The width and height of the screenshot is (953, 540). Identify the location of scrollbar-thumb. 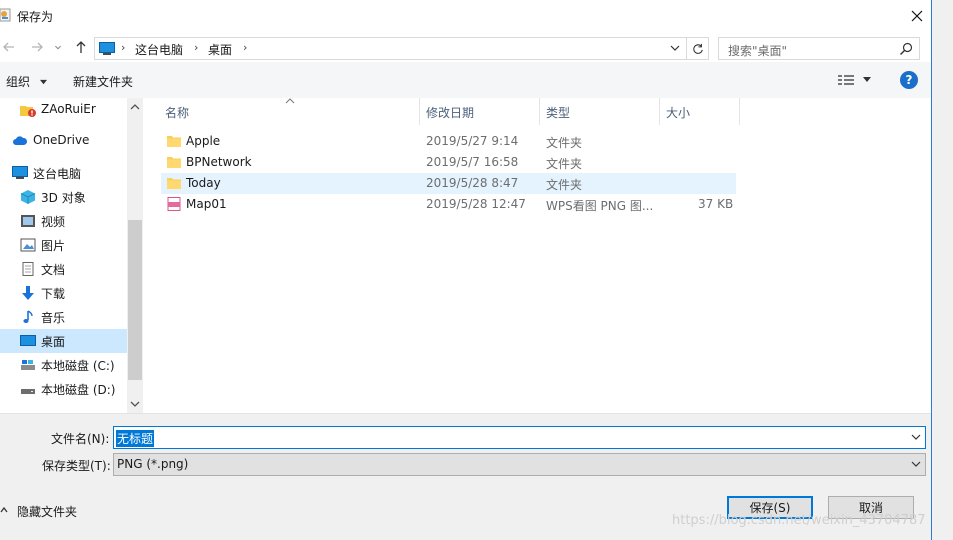
(135, 300).